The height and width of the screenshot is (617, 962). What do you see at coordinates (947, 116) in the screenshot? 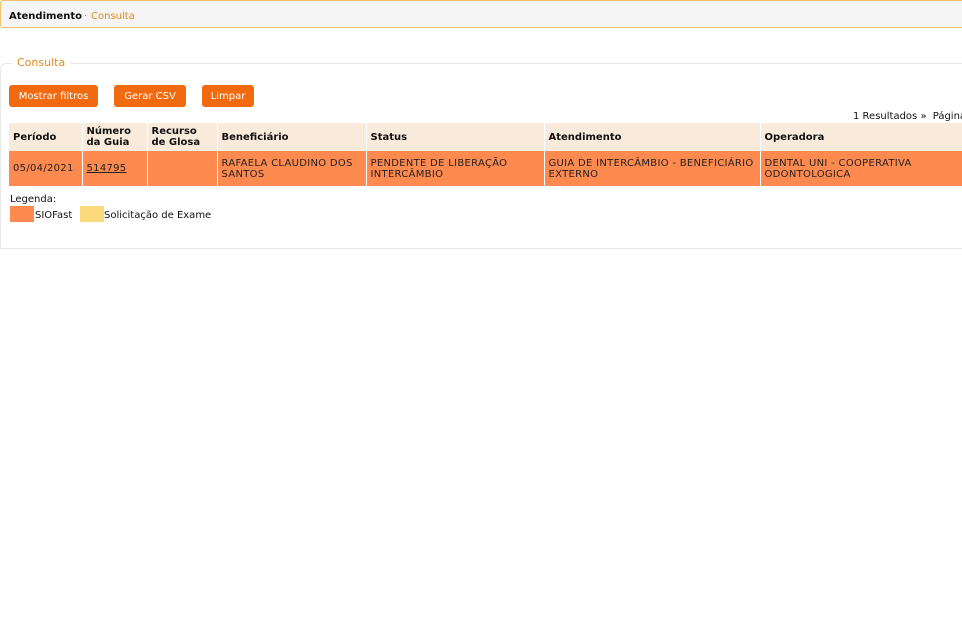
I see `page-label: Página` at bounding box center [947, 116].